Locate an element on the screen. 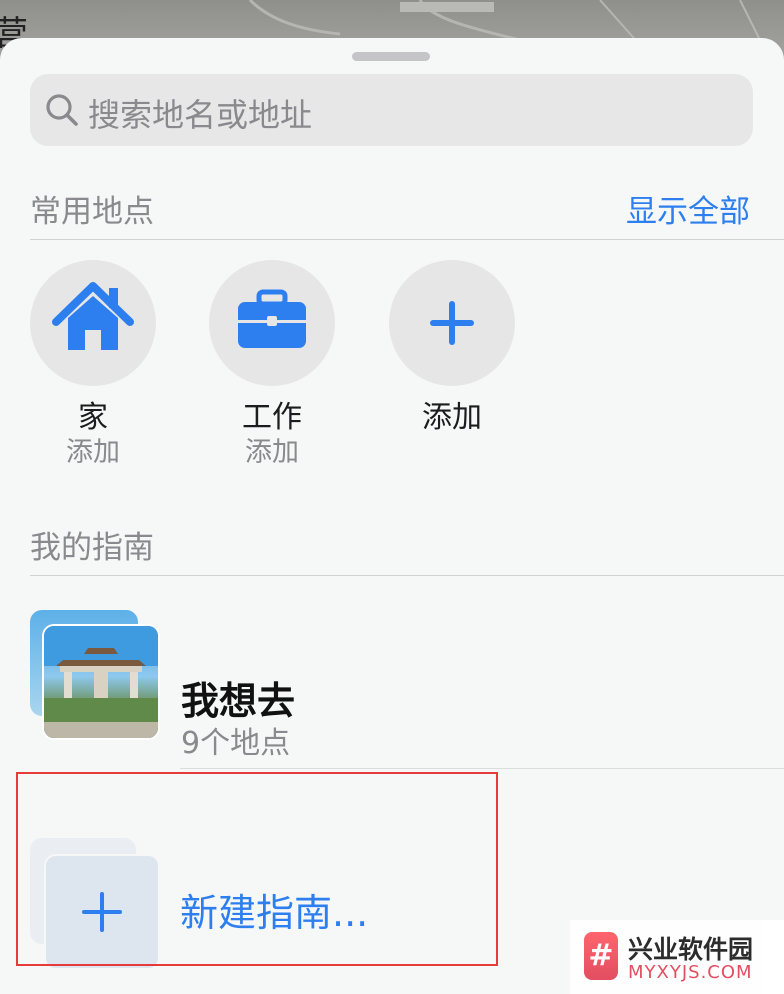 This screenshot has height=994, width=784. work-circle is located at coordinates (272, 323).